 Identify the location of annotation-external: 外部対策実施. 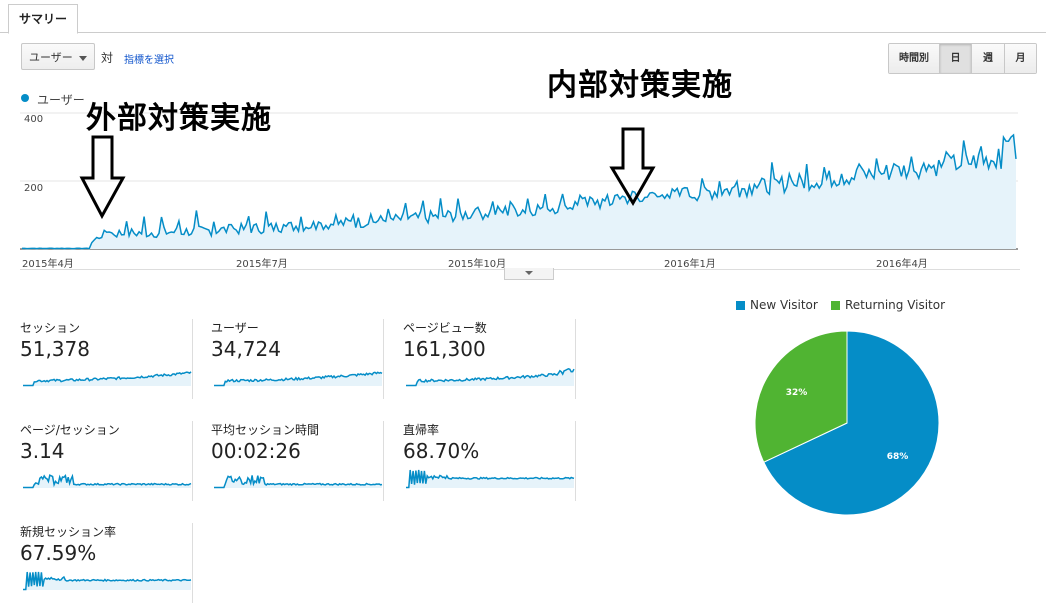
(179, 118).